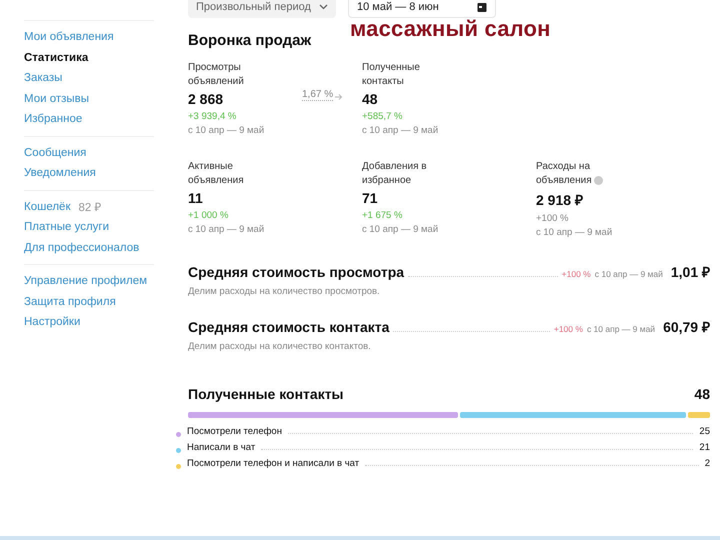 The height and width of the screenshot is (540, 720). What do you see at coordinates (370, 99) in the screenshot?
I see `metric-value: 48` at bounding box center [370, 99].